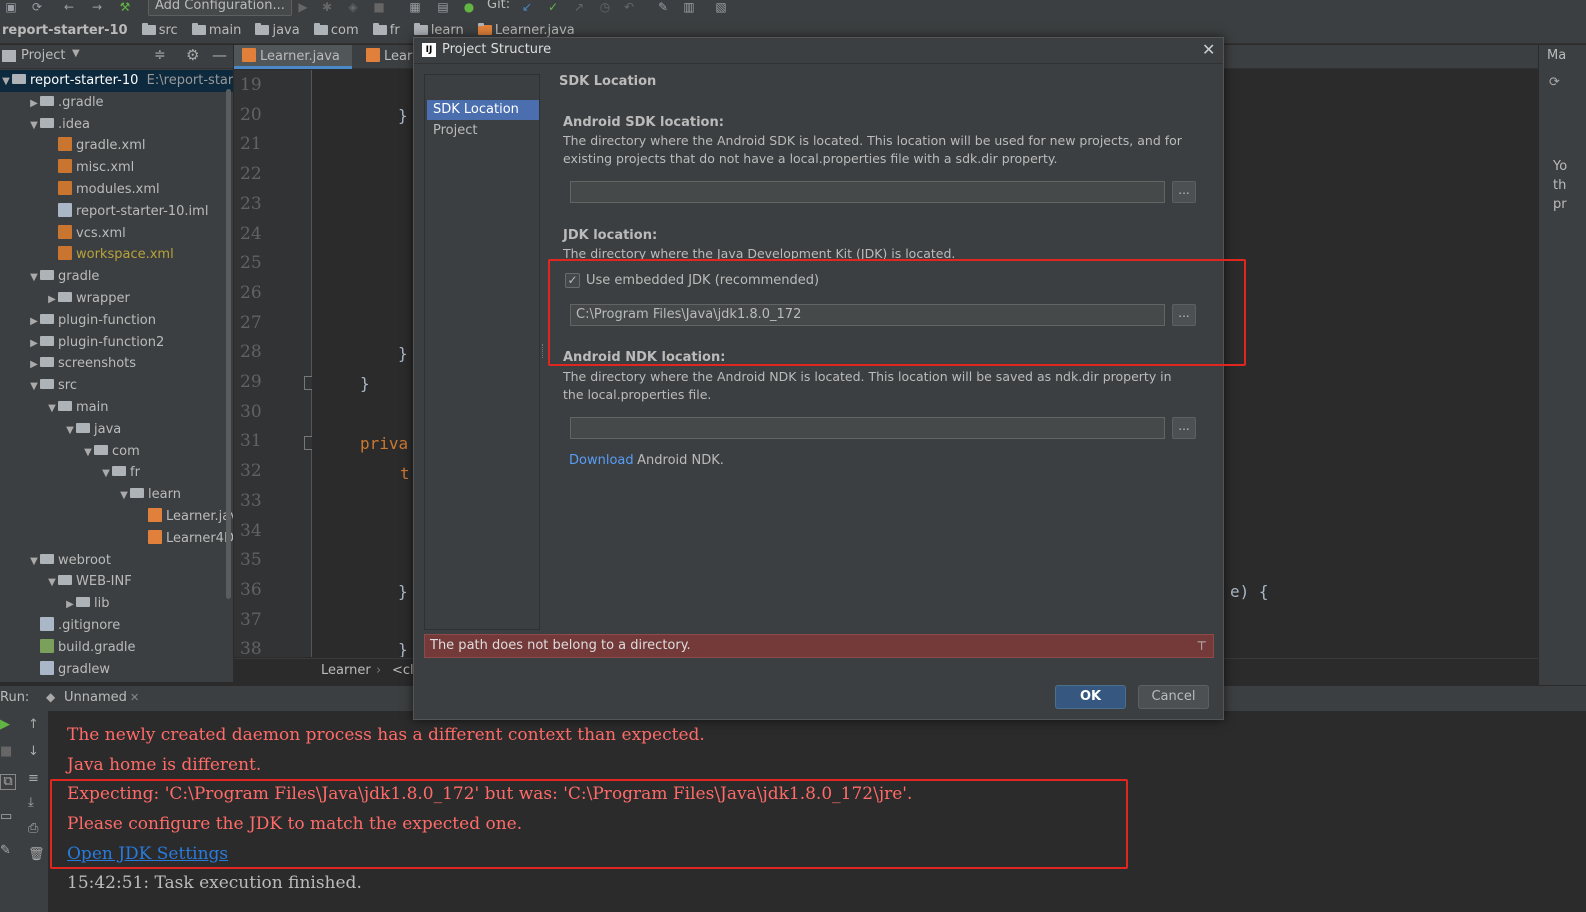  I want to click on rerun-icon: ▶, so click(5, 724).